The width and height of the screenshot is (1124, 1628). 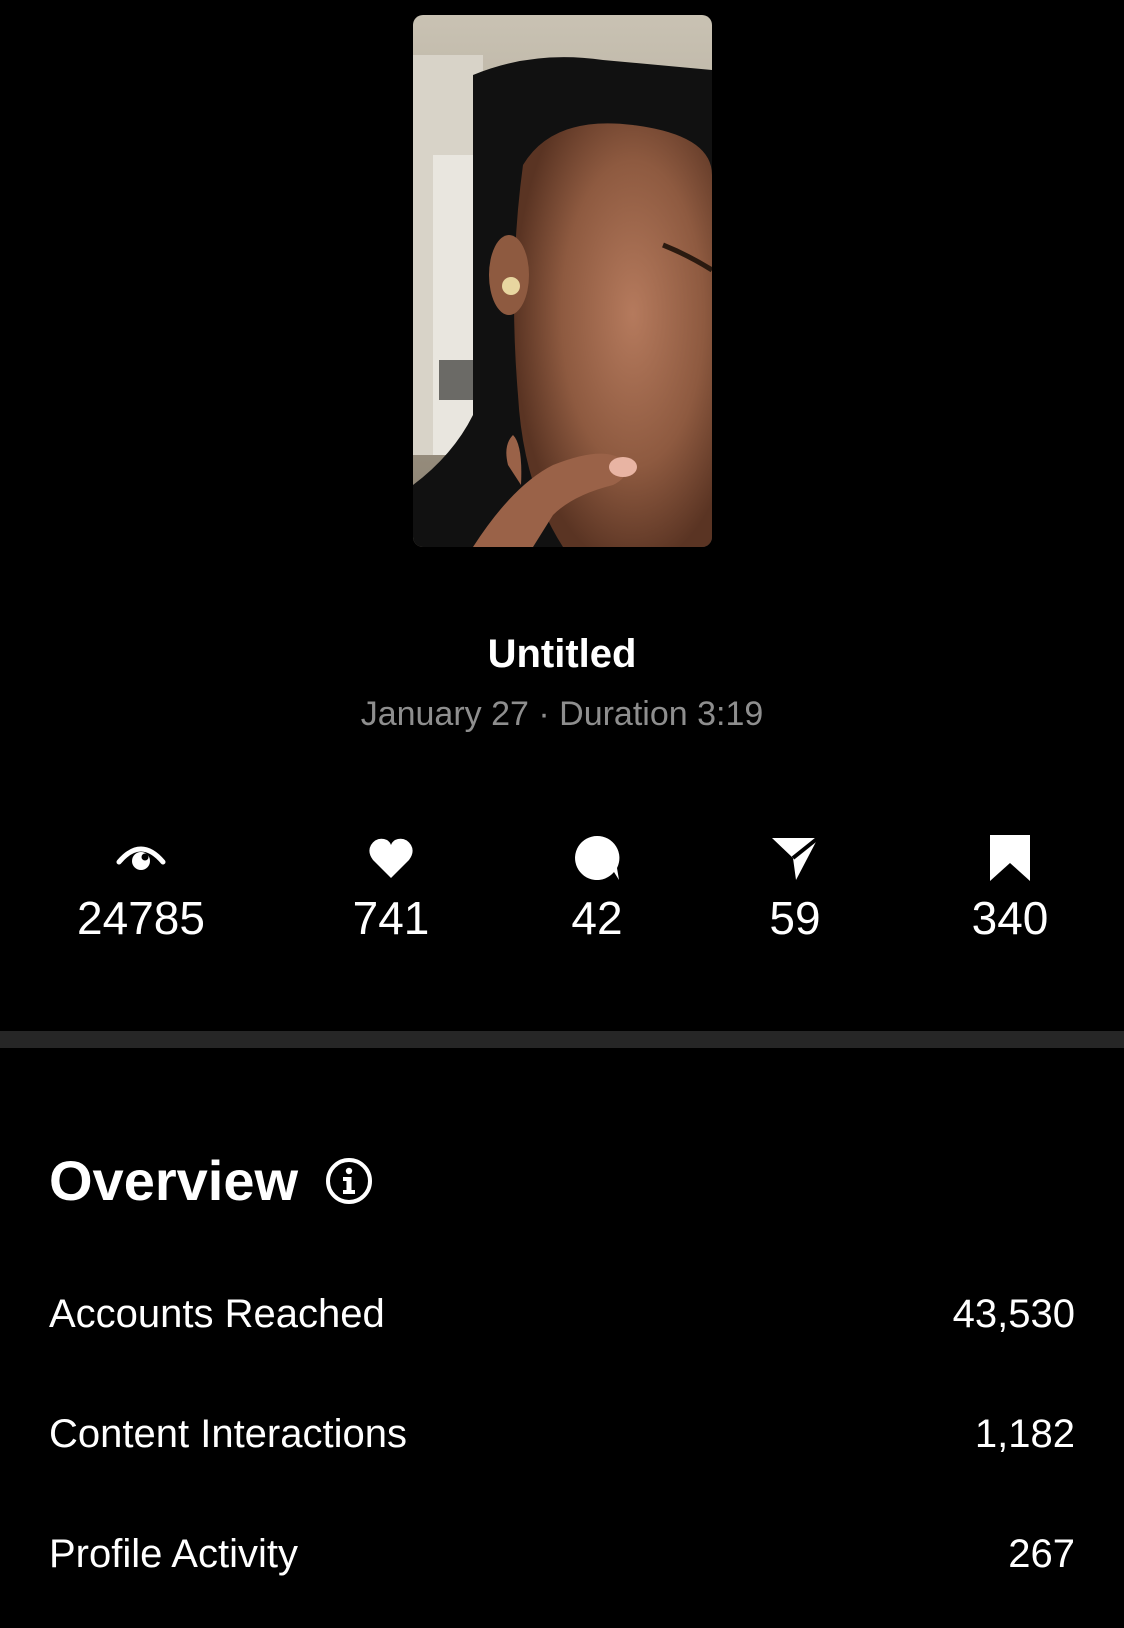 I want to click on overview-title: Overview, so click(x=174, y=1180).